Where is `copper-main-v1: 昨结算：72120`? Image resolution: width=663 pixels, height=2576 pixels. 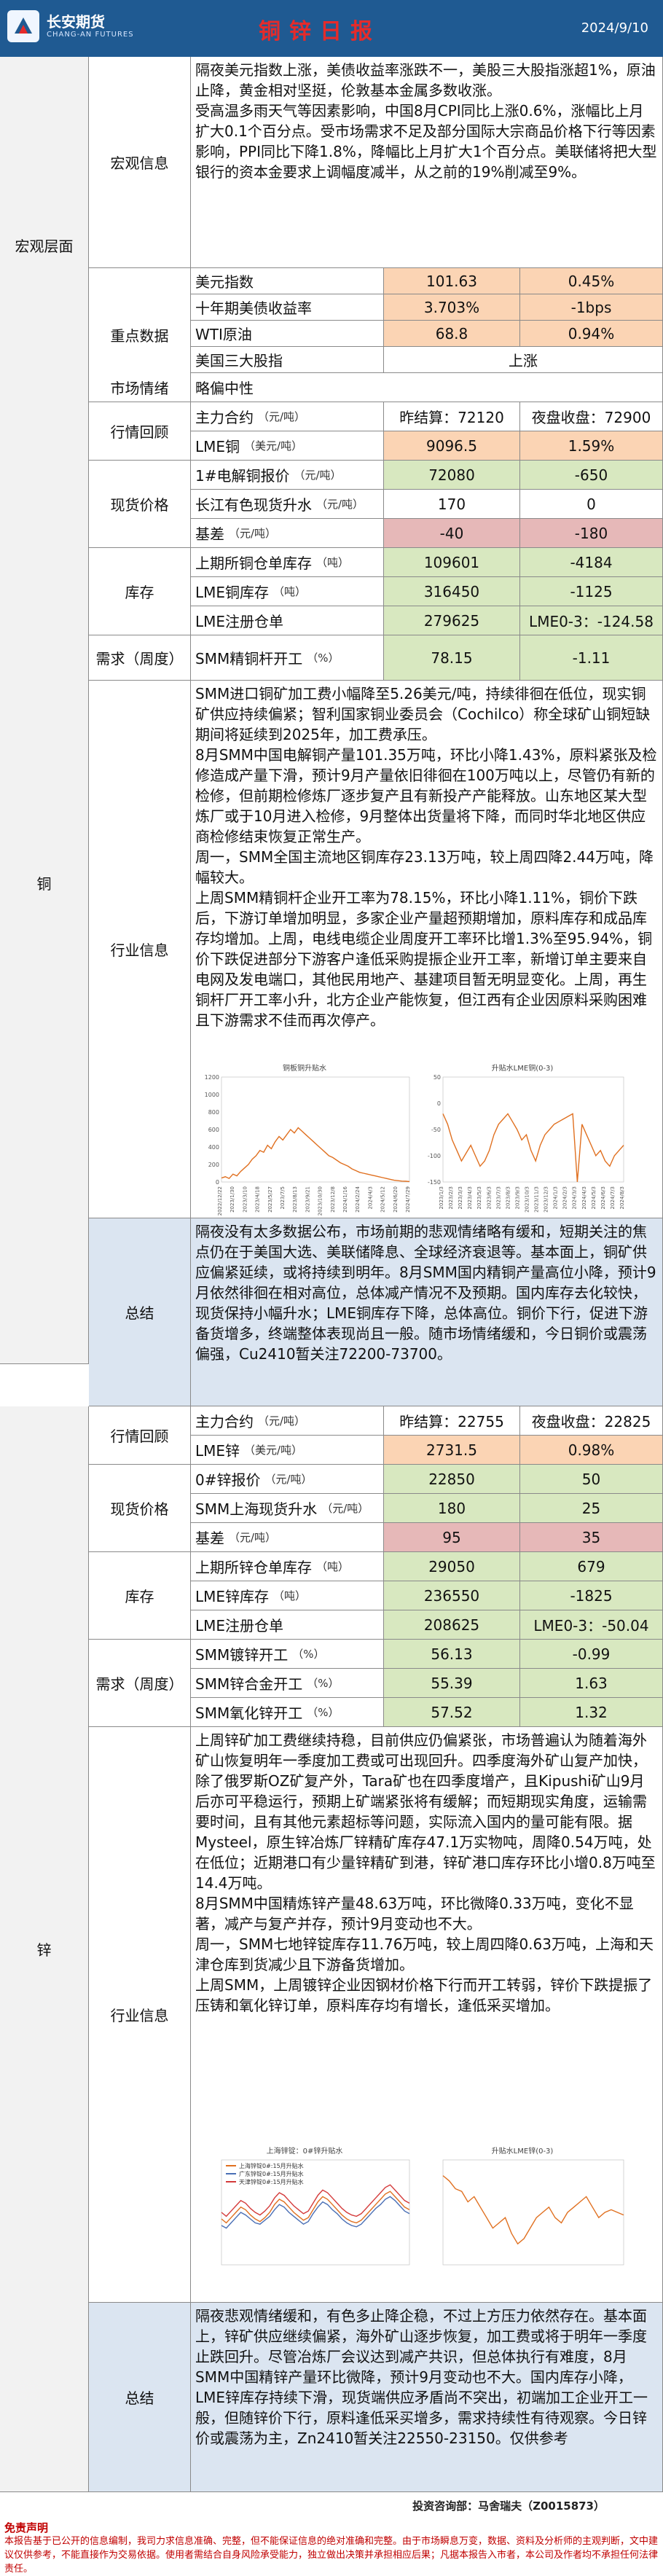 copper-main-v1: 昨结算：72120 is located at coordinates (452, 416).